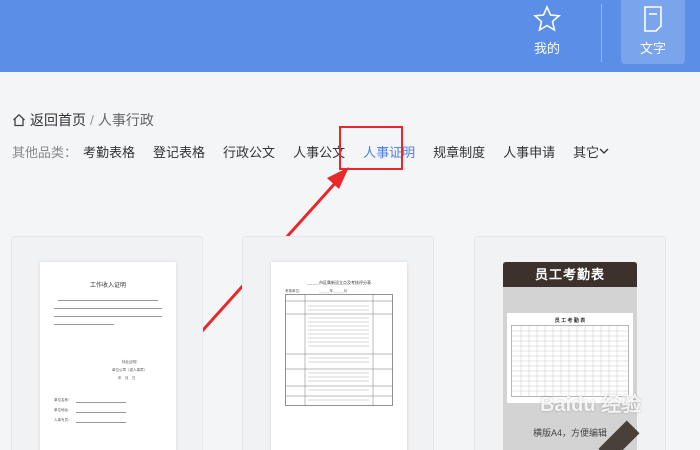  Describe the element at coordinates (63, 420) in the screenshot. I see `doc-text: 人事专员：` at that location.